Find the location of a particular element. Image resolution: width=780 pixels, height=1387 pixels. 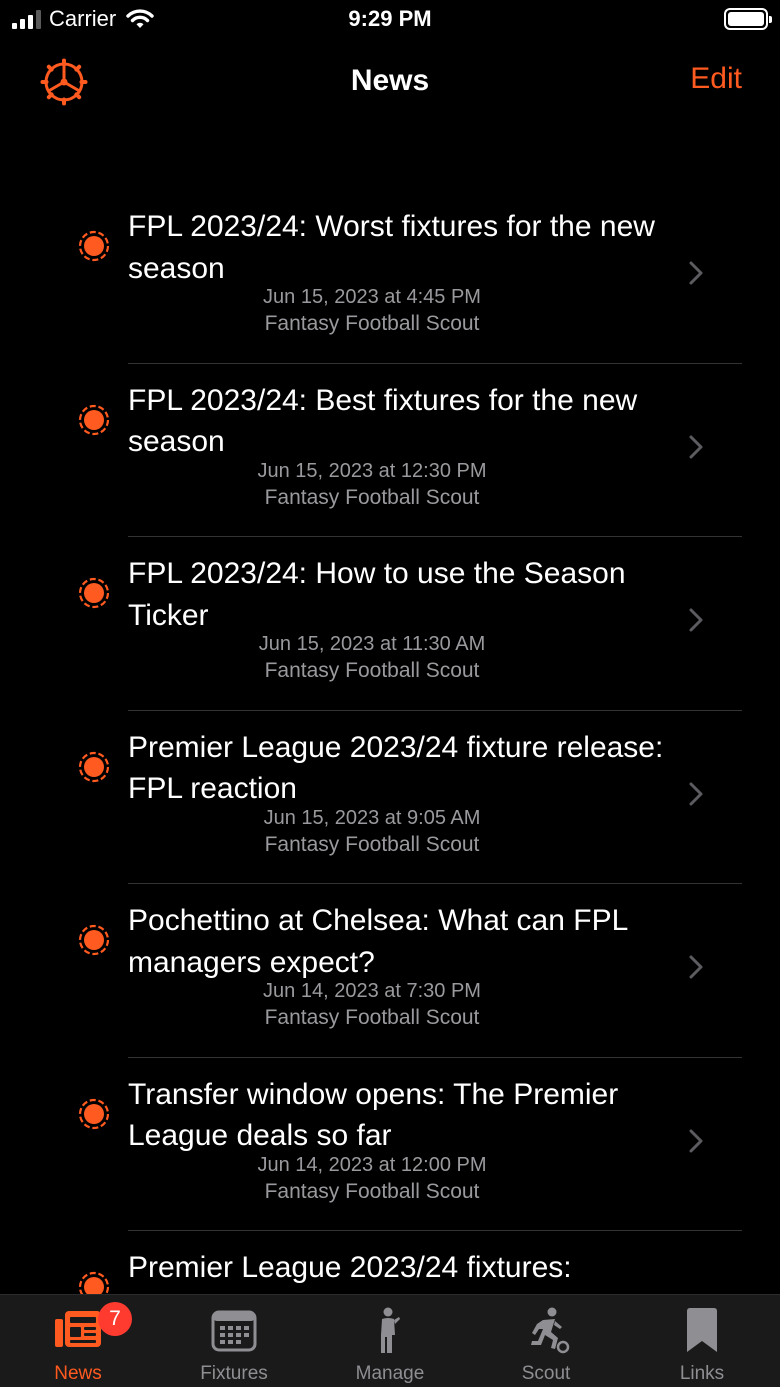

tab-label: Fixtures is located at coordinates (234, 1373).